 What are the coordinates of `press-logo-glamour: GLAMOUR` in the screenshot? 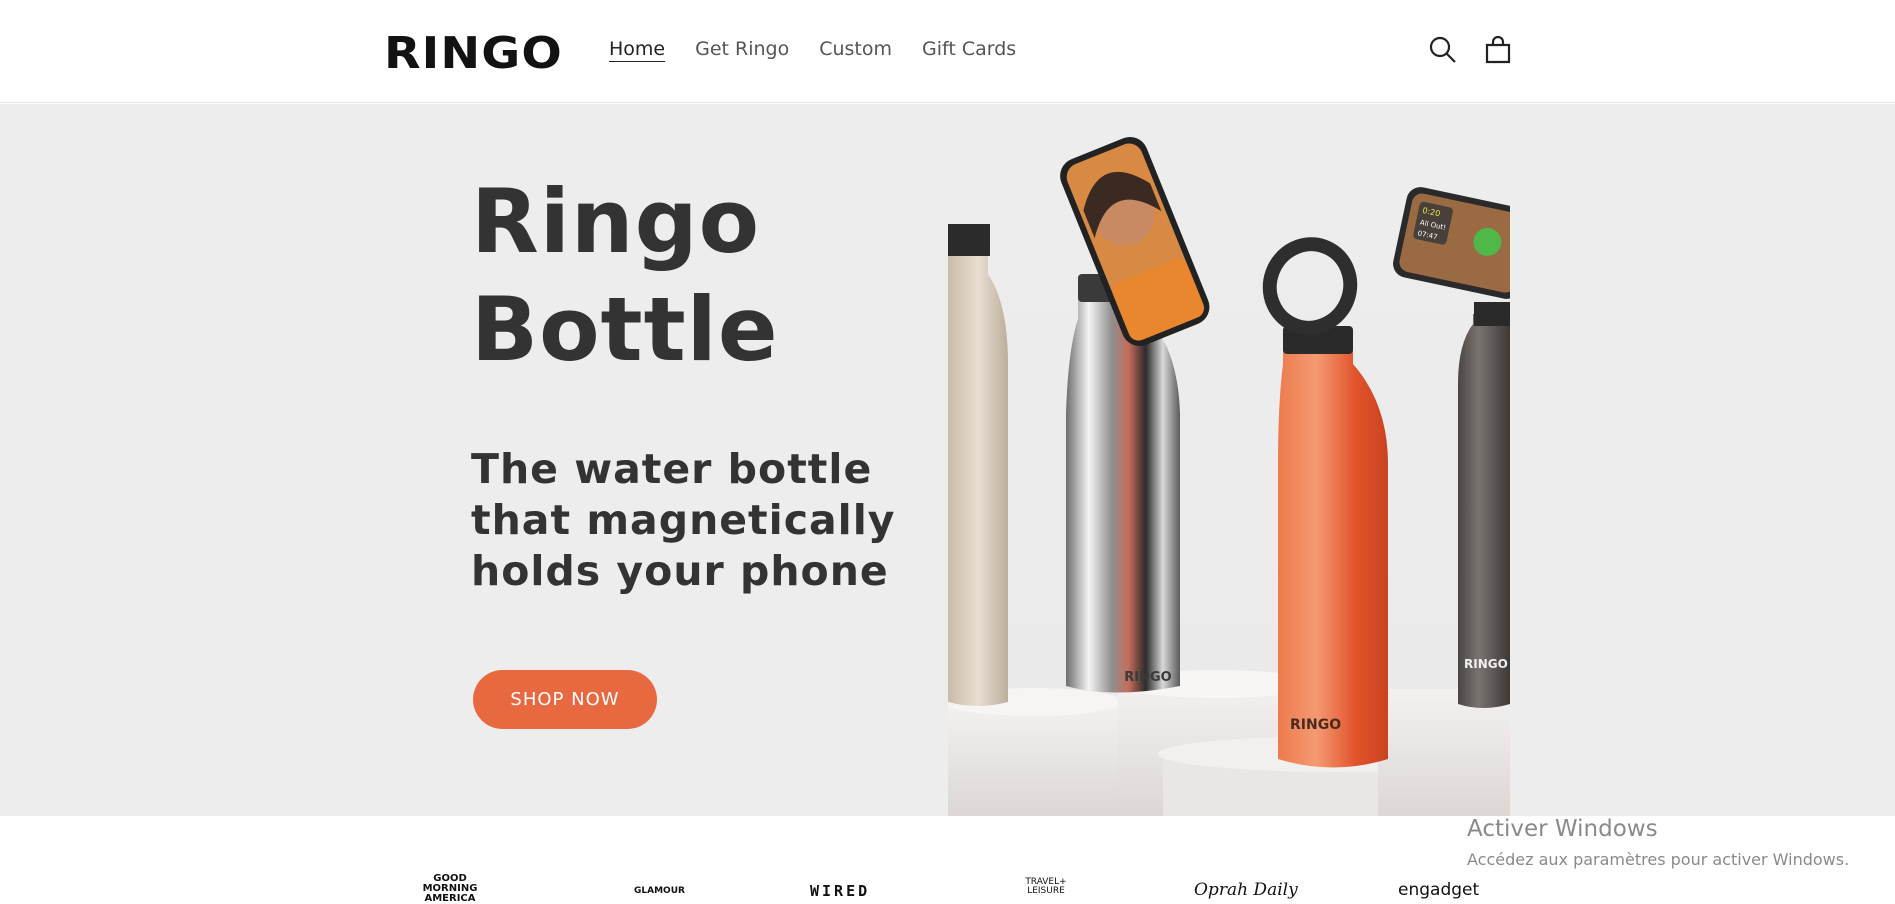 It's located at (659, 891).